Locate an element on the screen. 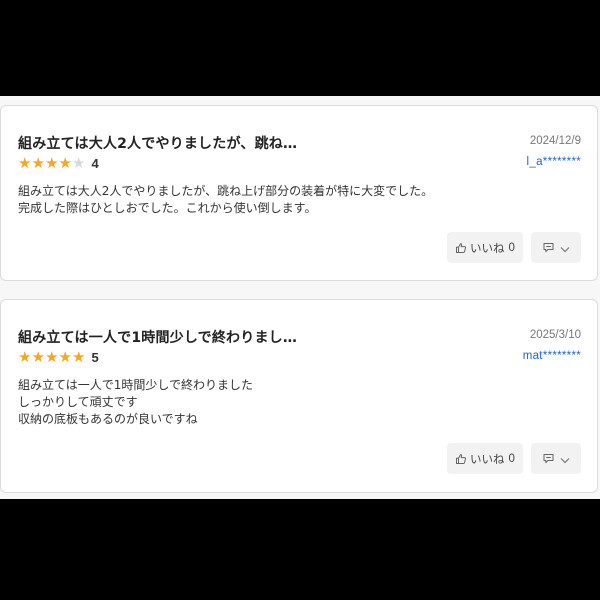 This screenshot has height=600, width=600. reviewer-name-link: l_a******** is located at coordinates (554, 162).